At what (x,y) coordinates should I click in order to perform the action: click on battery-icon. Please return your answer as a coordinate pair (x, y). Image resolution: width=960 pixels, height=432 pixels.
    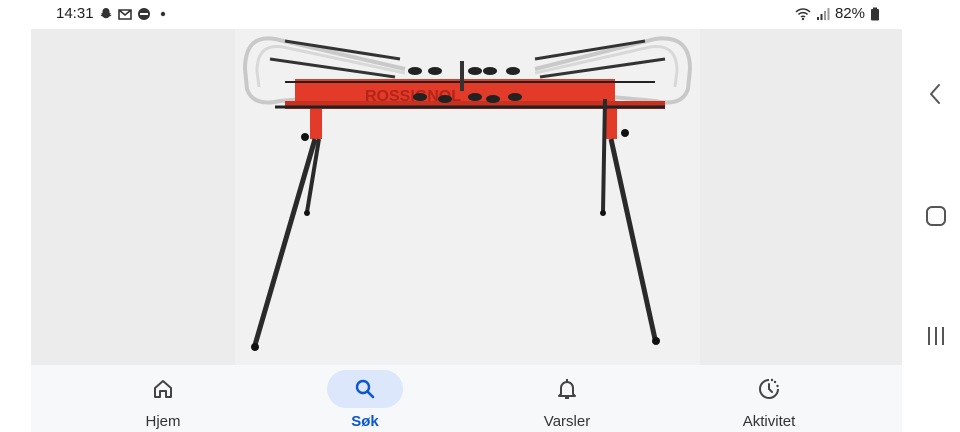
    Looking at the image, I should click on (875, 13).